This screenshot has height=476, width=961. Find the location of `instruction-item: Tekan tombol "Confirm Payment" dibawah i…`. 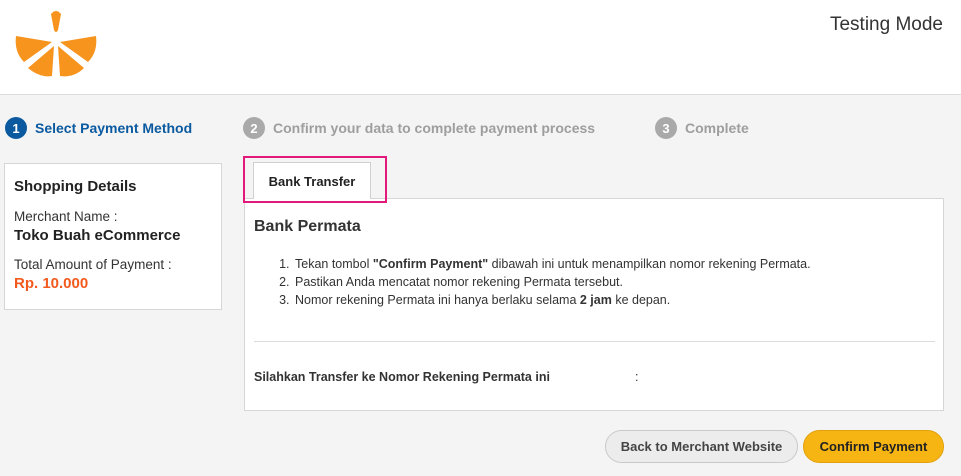

instruction-item: Tekan tombol "Confirm Payment" dibawah i… is located at coordinates (552, 264).